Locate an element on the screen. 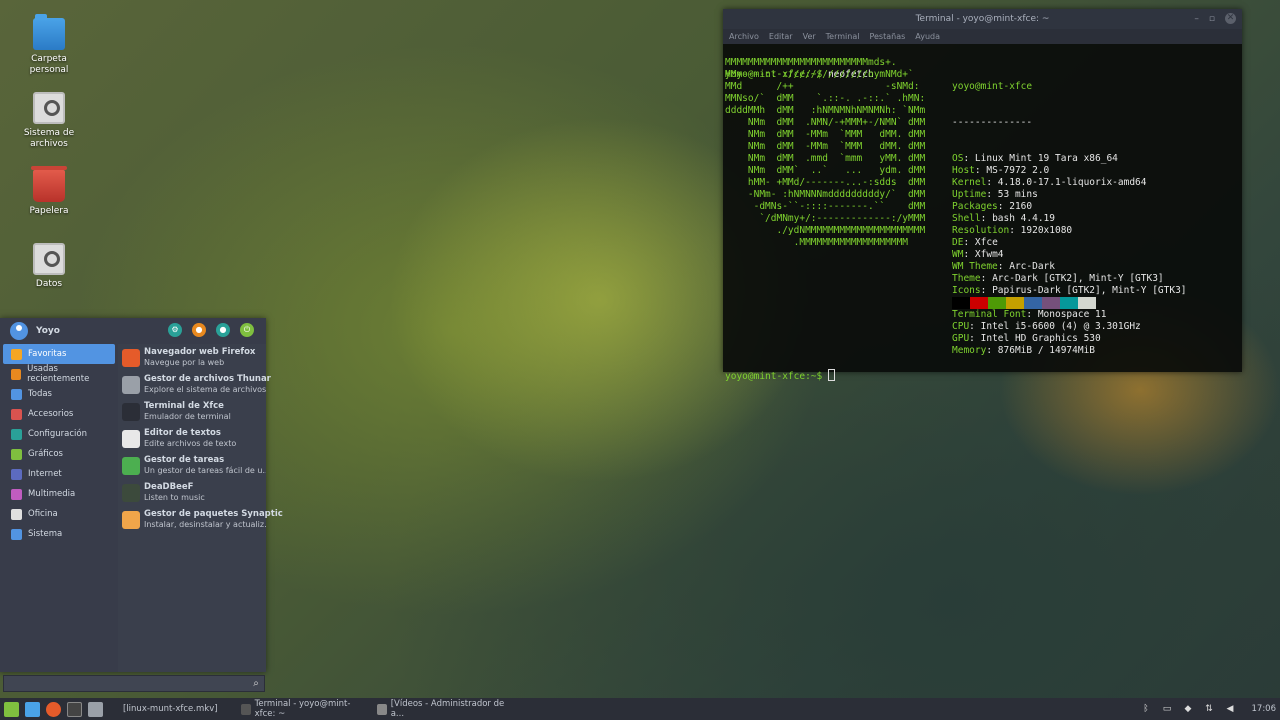 Image resolution: width=1280 pixels, height=720 pixels. info-value: Arc-Dark is located at coordinates (1032, 266).